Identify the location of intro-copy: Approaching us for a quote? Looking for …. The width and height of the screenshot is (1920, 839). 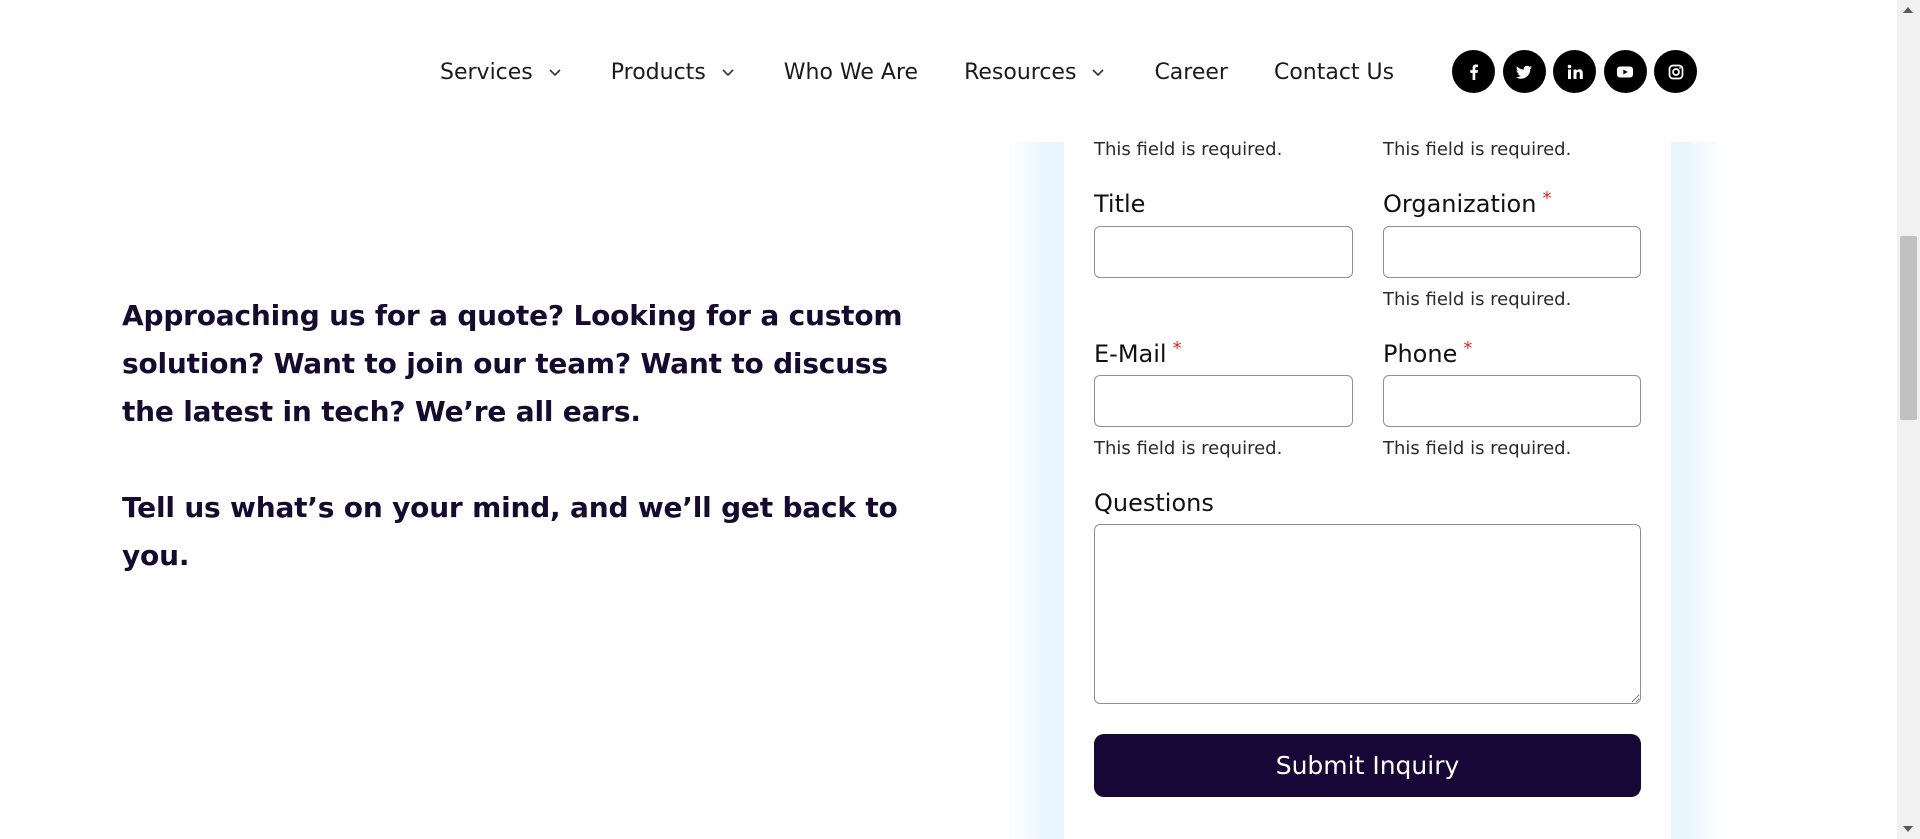
(522, 436).